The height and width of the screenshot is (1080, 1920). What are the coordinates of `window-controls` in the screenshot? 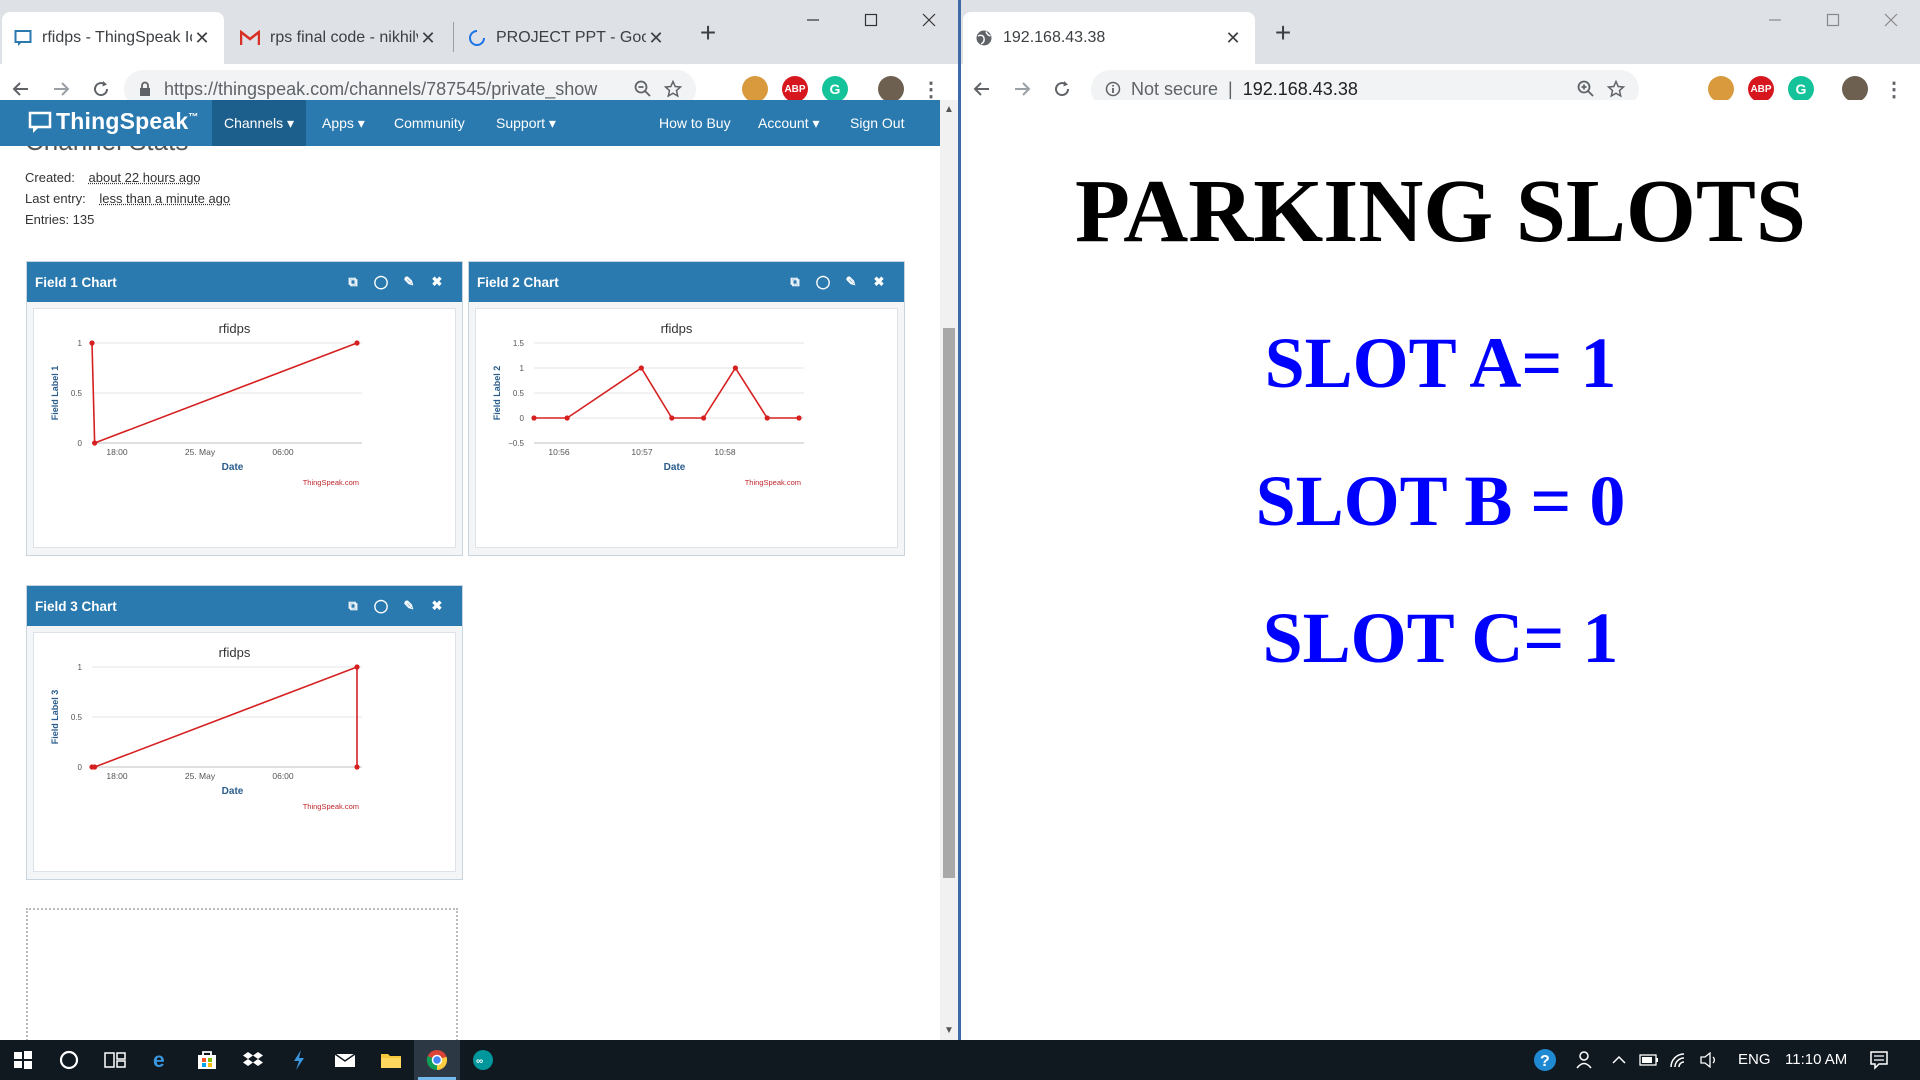 It's located at (1833, 20).